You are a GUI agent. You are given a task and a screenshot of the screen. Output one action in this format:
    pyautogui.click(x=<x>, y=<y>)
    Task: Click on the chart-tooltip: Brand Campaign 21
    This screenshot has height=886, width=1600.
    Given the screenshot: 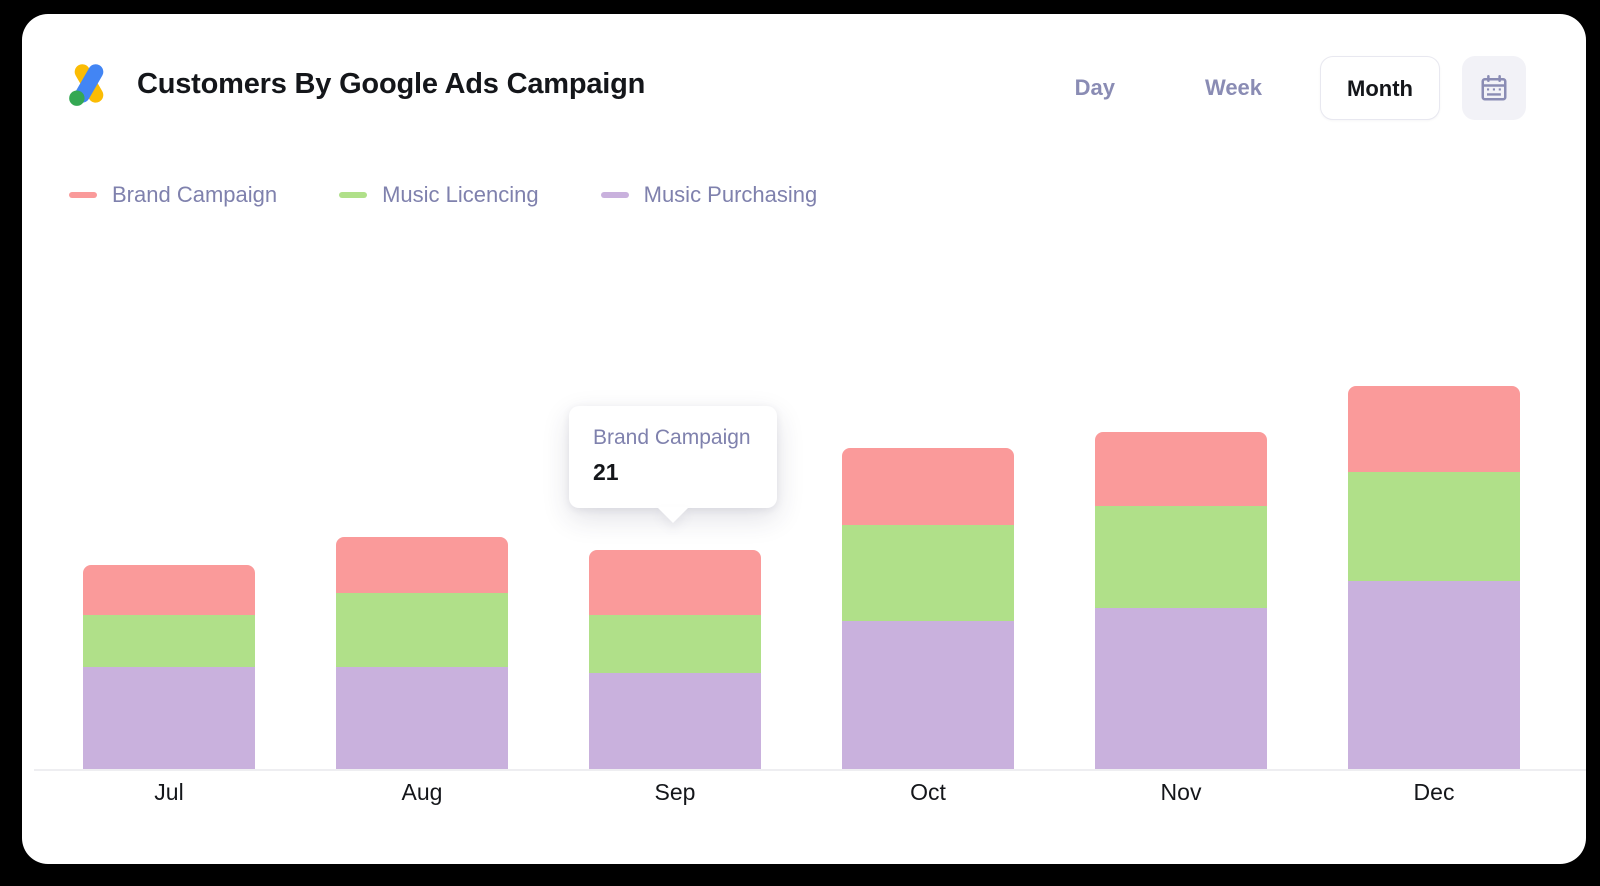 What is the action you would take?
    pyautogui.click(x=673, y=464)
    